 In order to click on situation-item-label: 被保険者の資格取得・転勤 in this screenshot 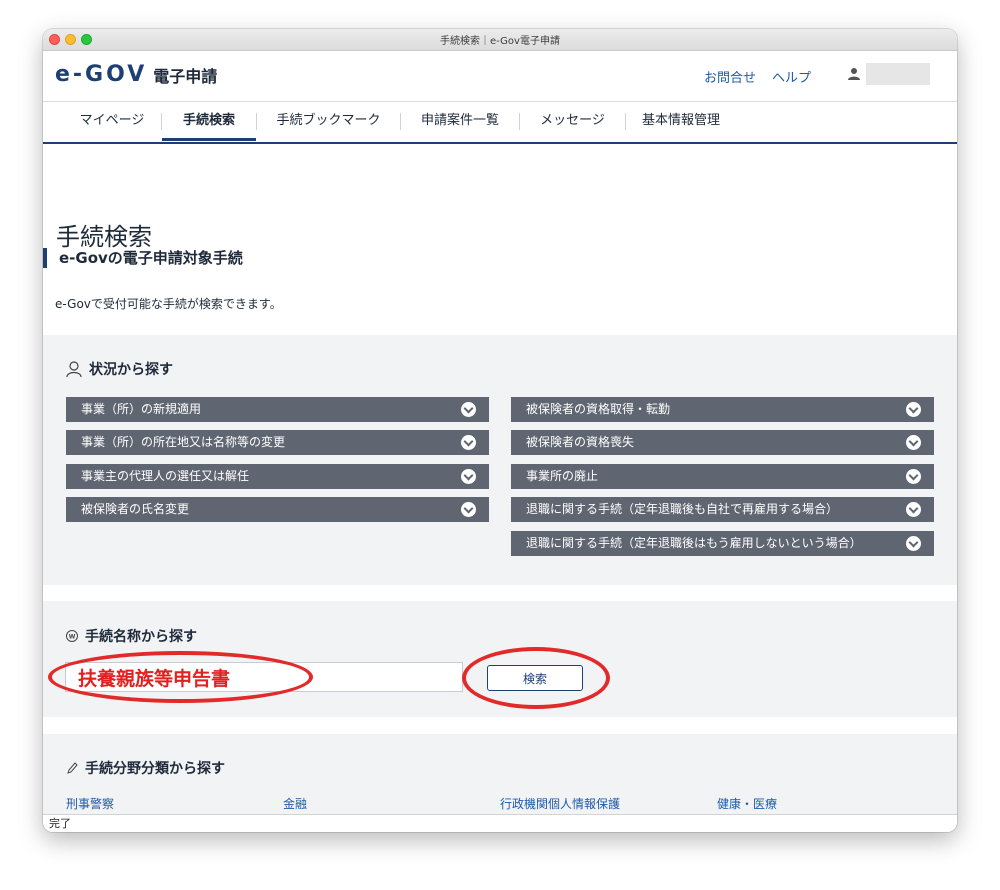, I will do `click(598, 409)`.